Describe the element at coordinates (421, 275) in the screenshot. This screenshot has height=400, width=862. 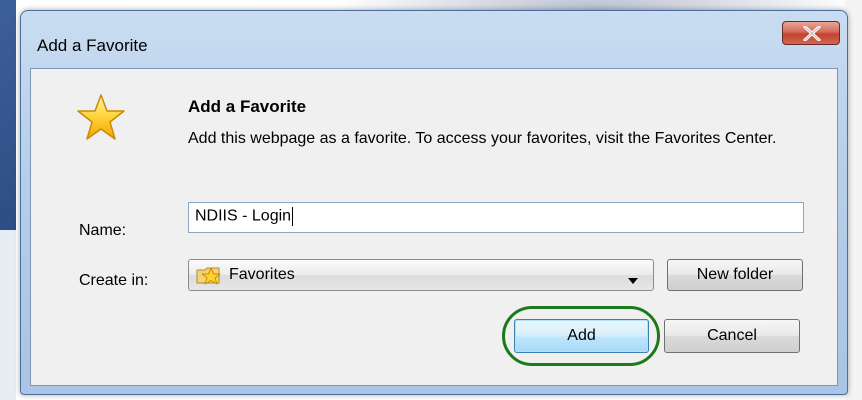
I see `create-in-dropdown: Favorites` at that location.